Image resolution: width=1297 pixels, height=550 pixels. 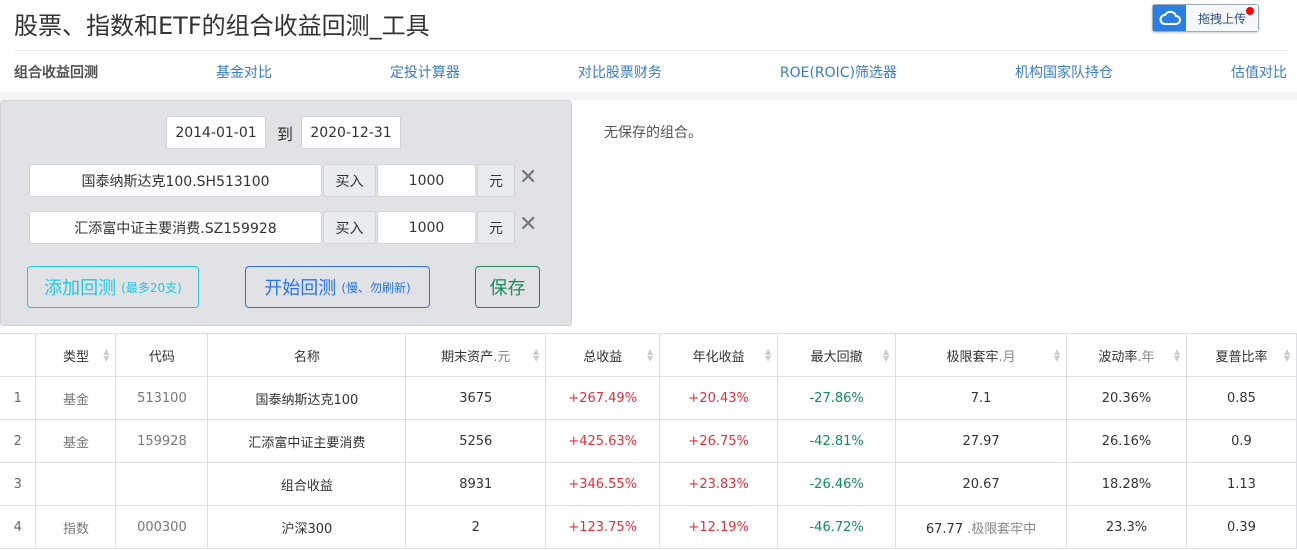 What do you see at coordinates (981, 527) in the screenshot?
I see `table-cell: 67.77 .极限套牢中` at bounding box center [981, 527].